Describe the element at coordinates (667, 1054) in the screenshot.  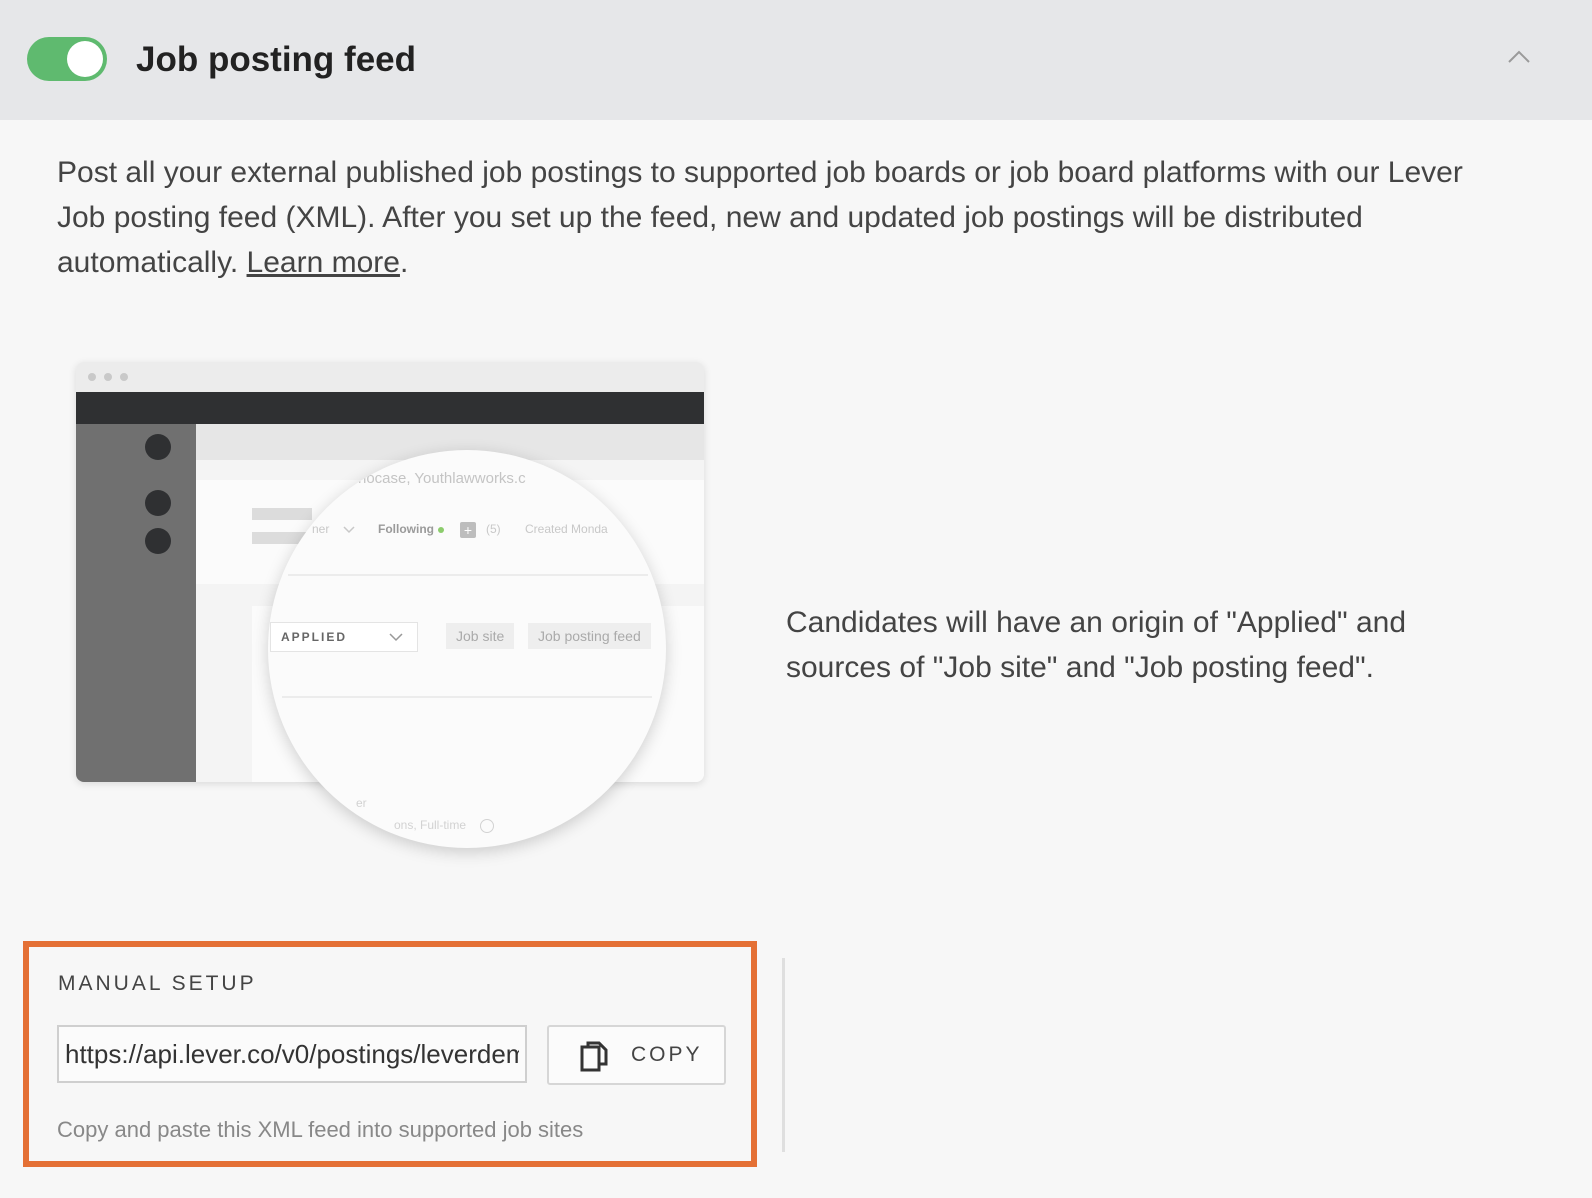
I see `copy-button-label: COPY` at that location.